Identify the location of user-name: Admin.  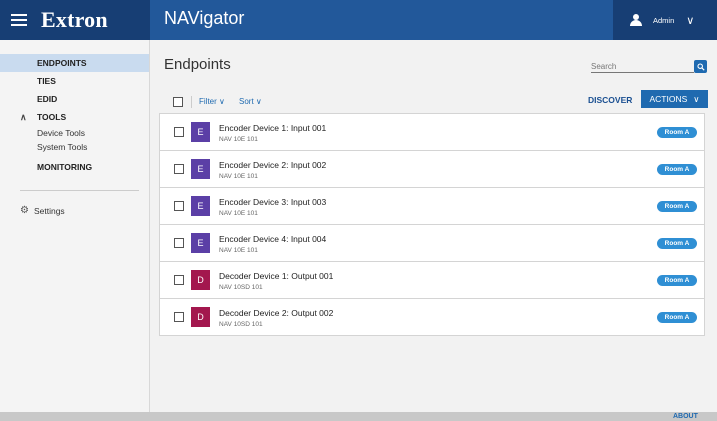
(664, 20).